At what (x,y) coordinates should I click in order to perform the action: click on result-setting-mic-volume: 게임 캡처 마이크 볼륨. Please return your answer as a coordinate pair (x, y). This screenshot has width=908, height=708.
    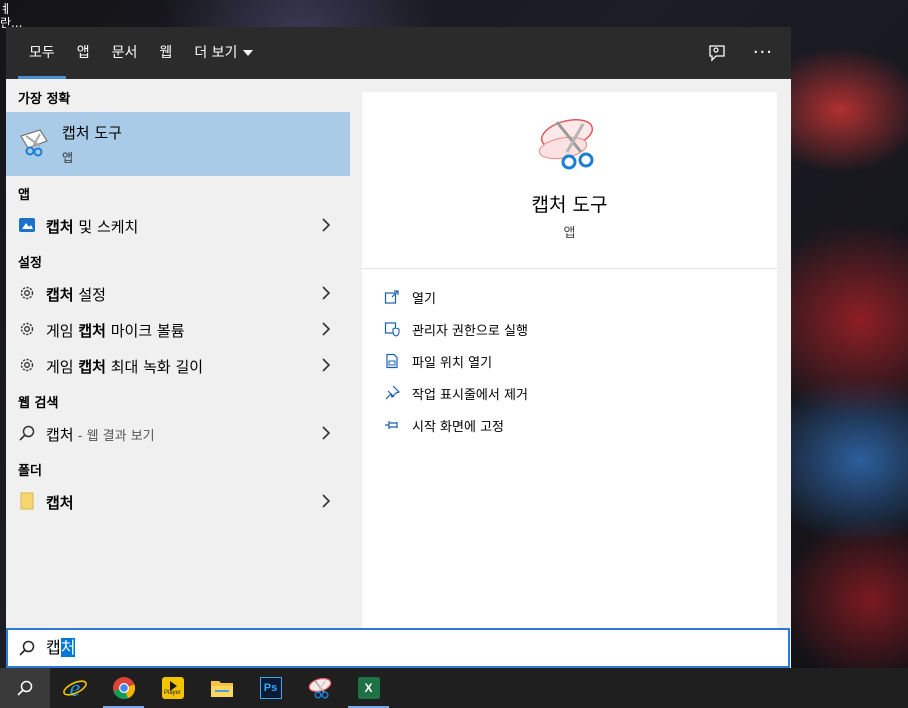
    Looking at the image, I should click on (178, 329).